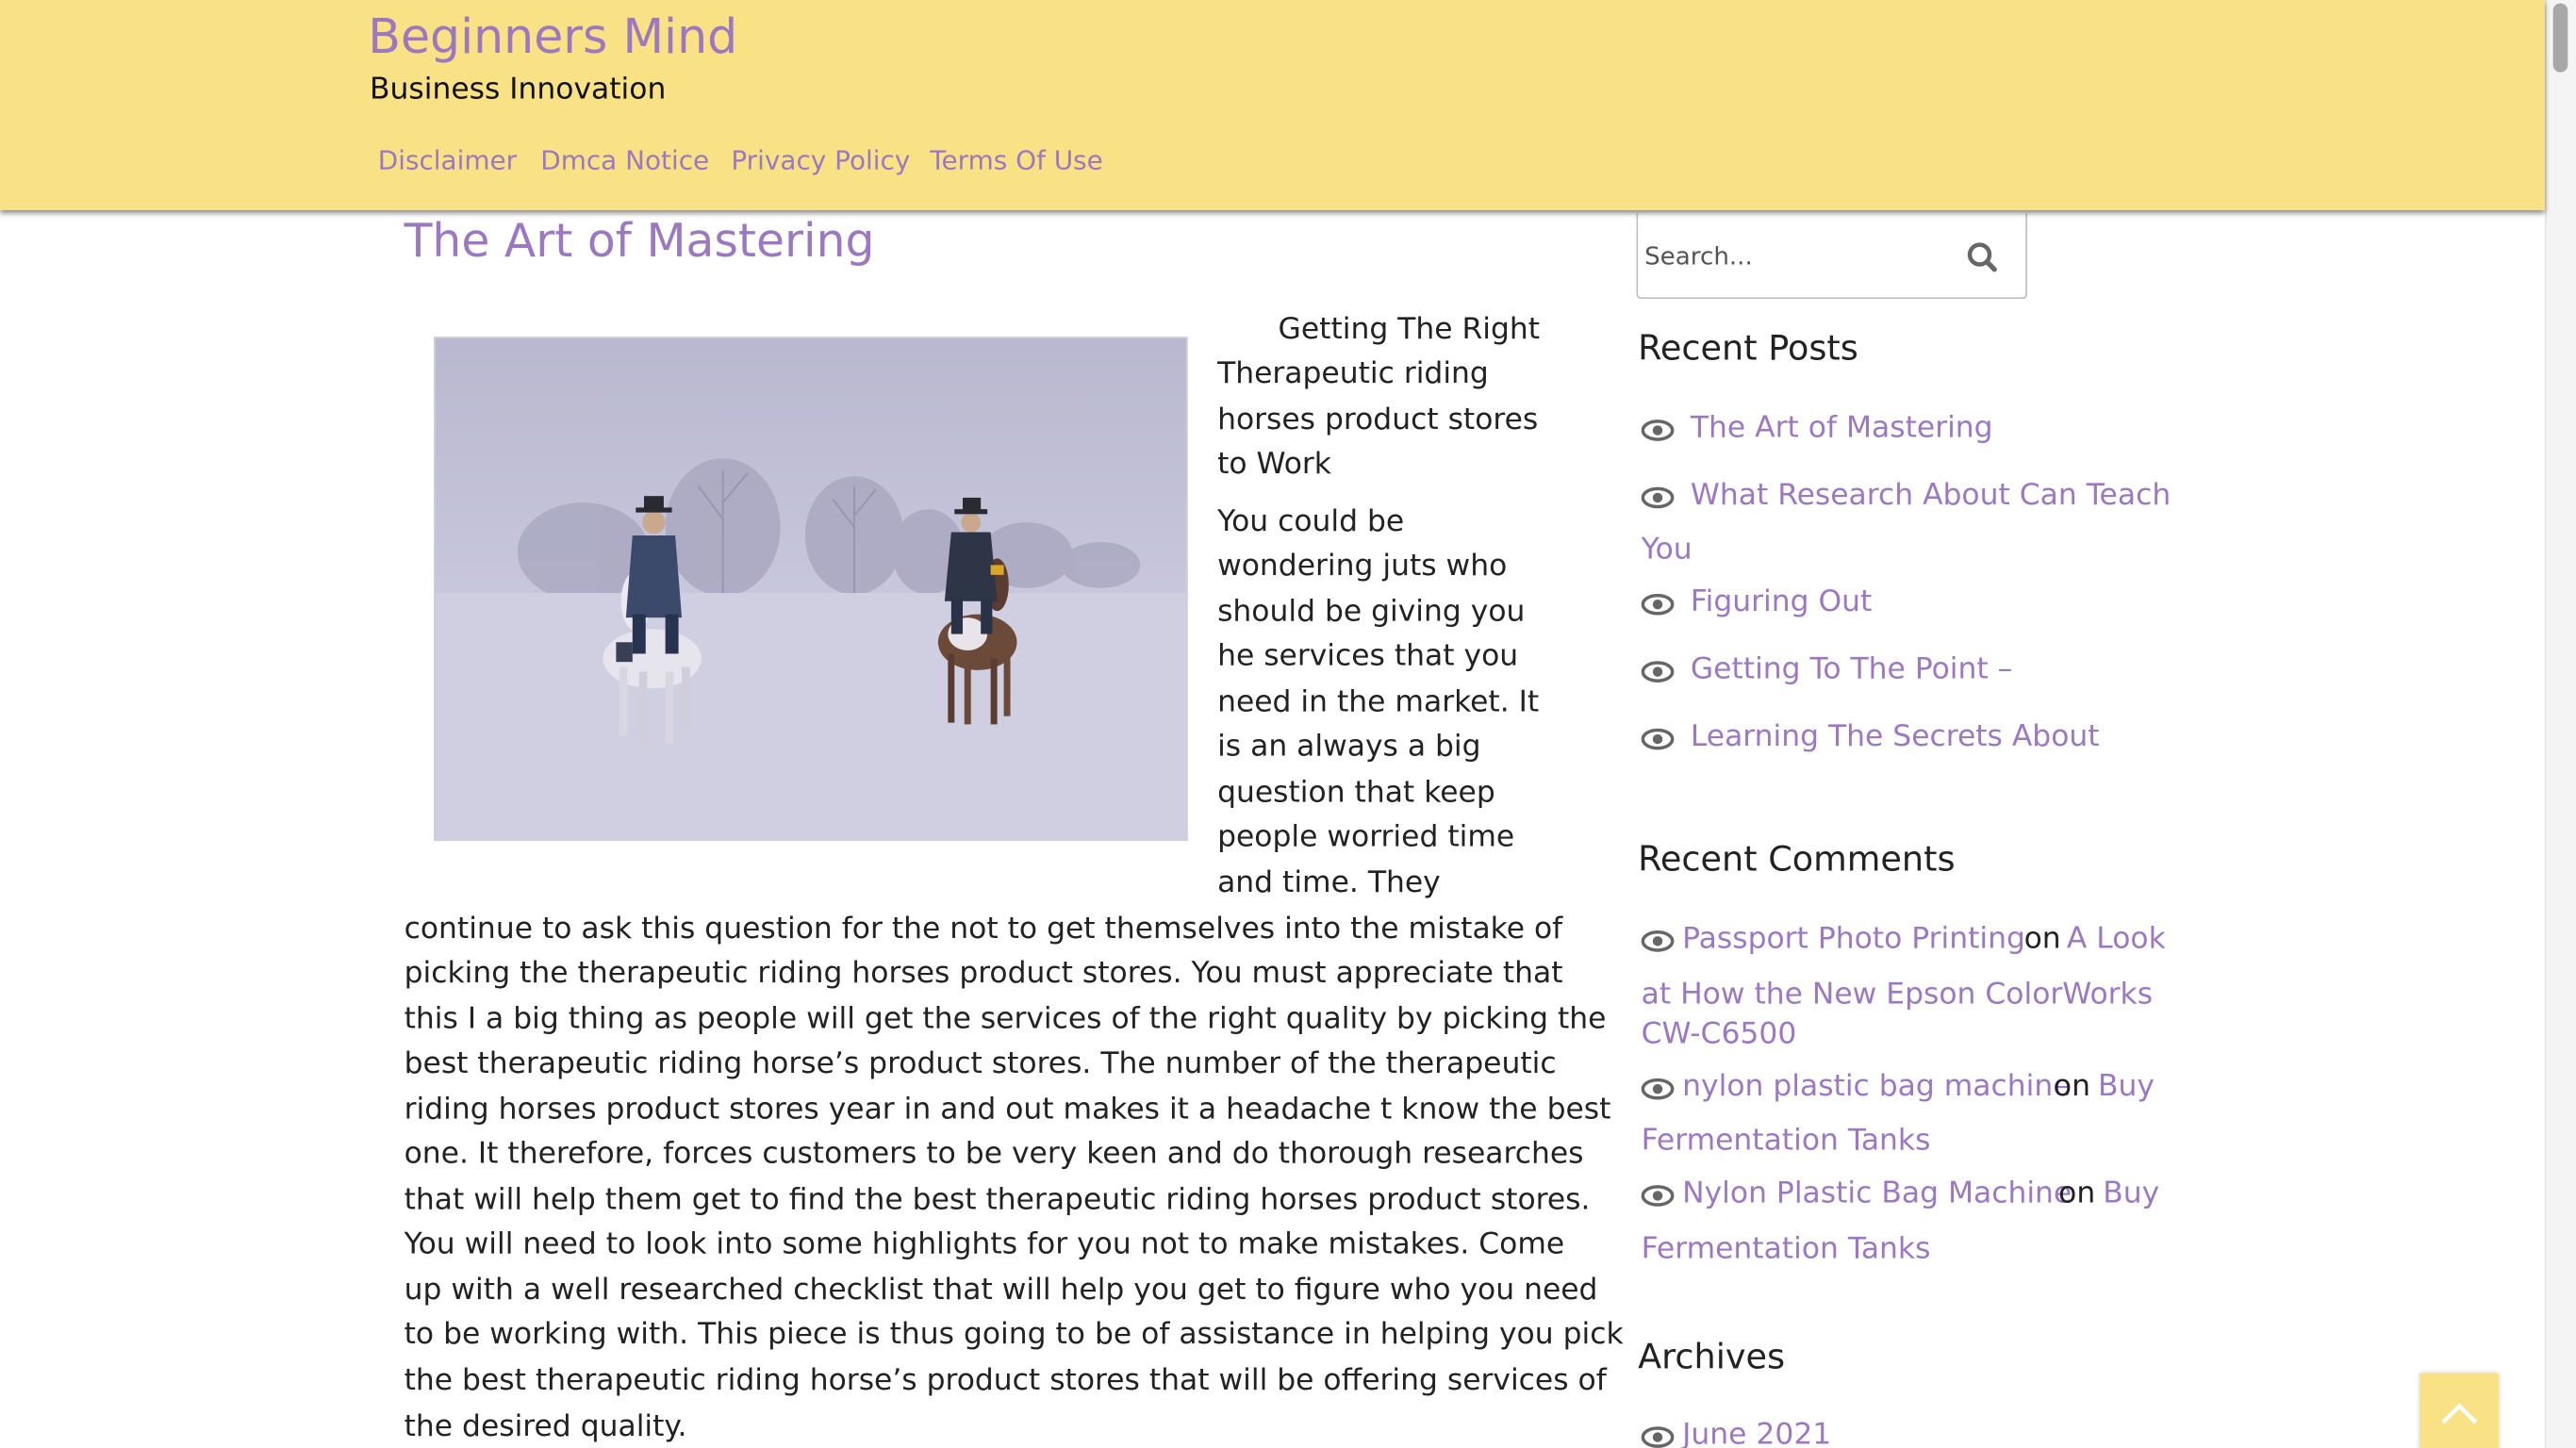  What do you see at coordinates (1353, 373) in the screenshot?
I see `post-text-line: Therapeutic riding` at bounding box center [1353, 373].